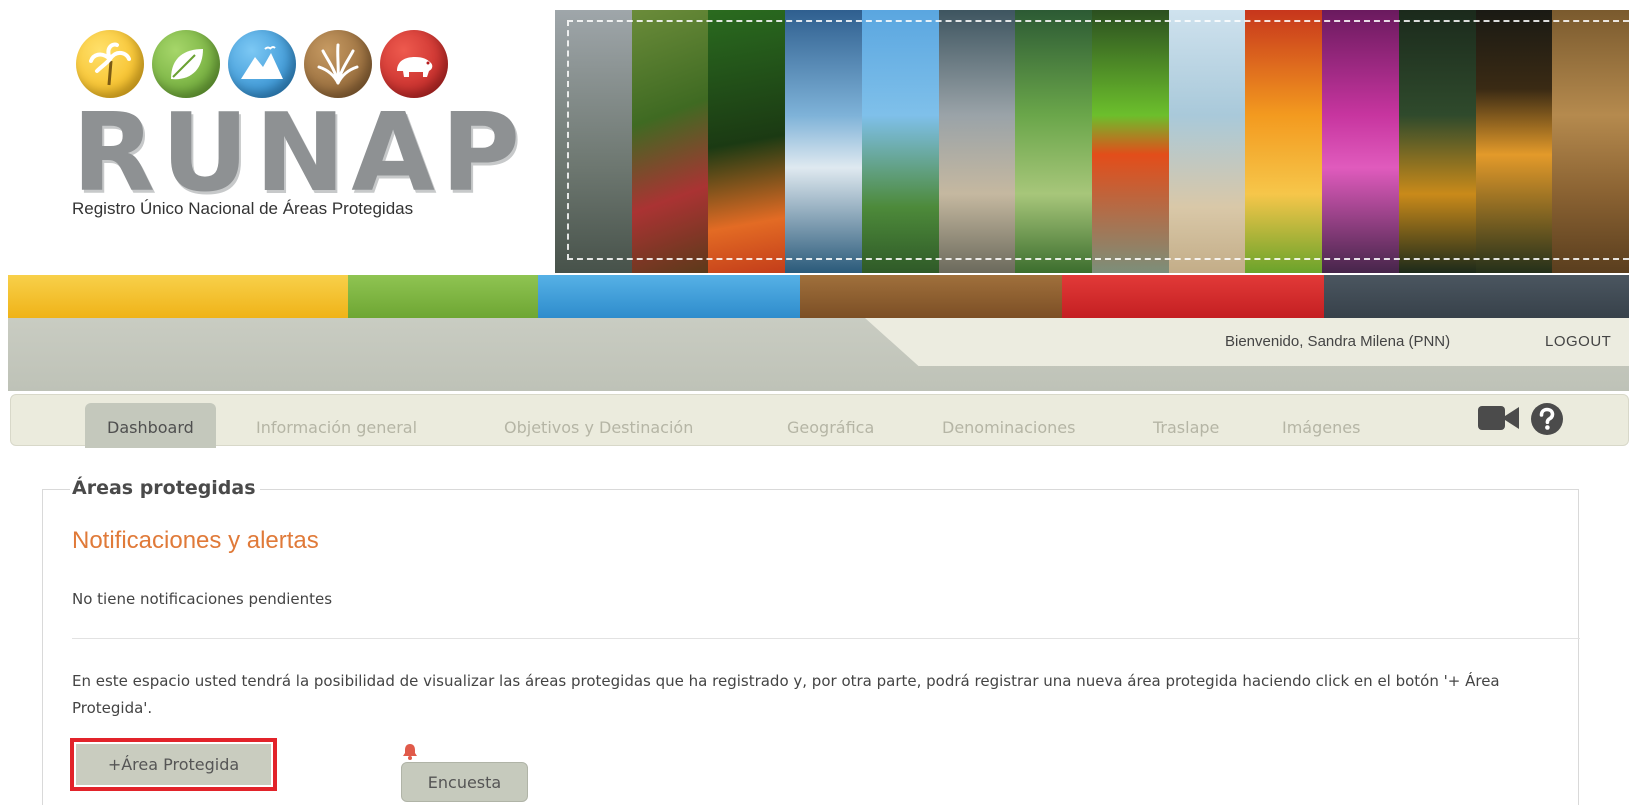  What do you see at coordinates (1008, 427) in the screenshot?
I see `tab-denominaciones: Denominaciones` at bounding box center [1008, 427].